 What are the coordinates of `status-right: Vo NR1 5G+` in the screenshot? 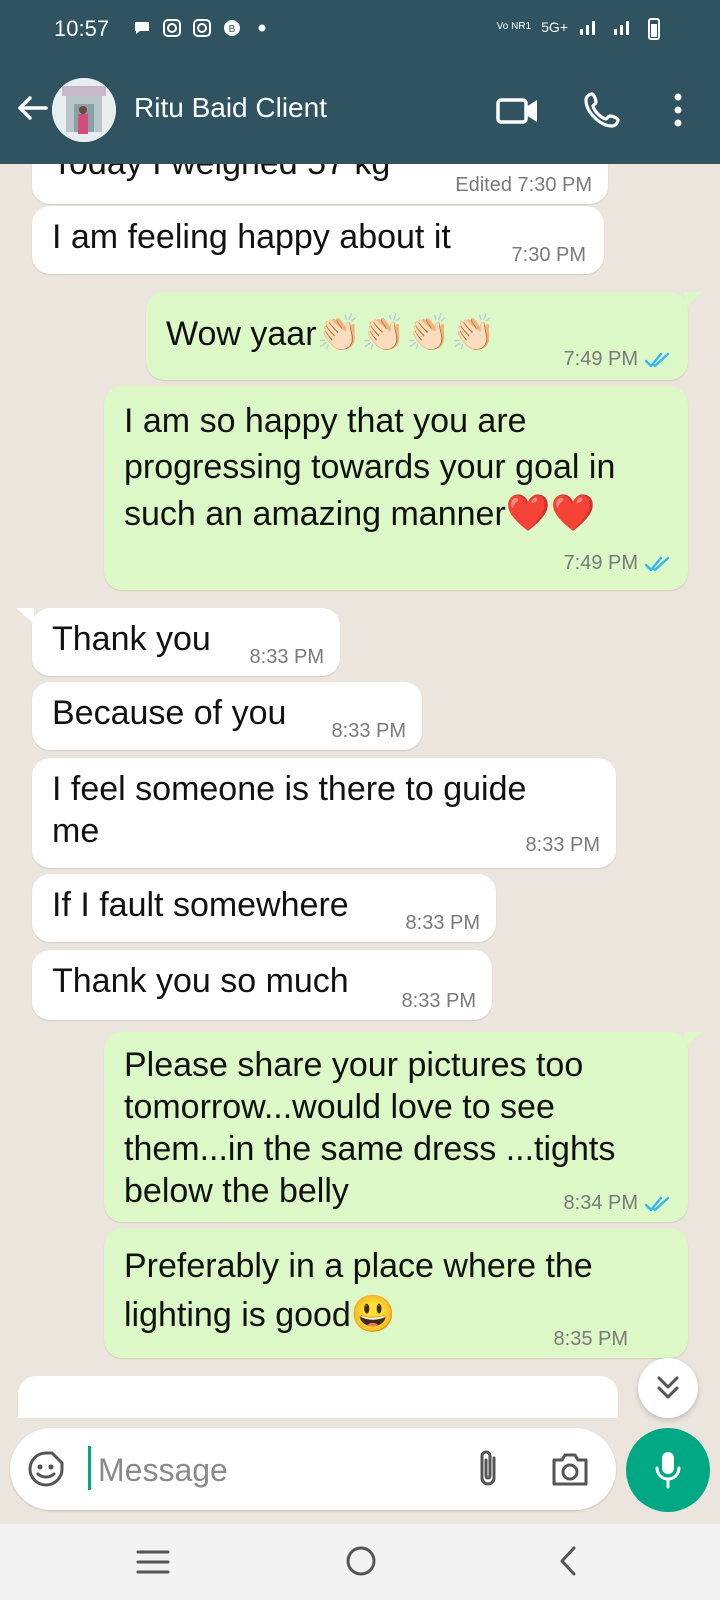 It's located at (566, 27).